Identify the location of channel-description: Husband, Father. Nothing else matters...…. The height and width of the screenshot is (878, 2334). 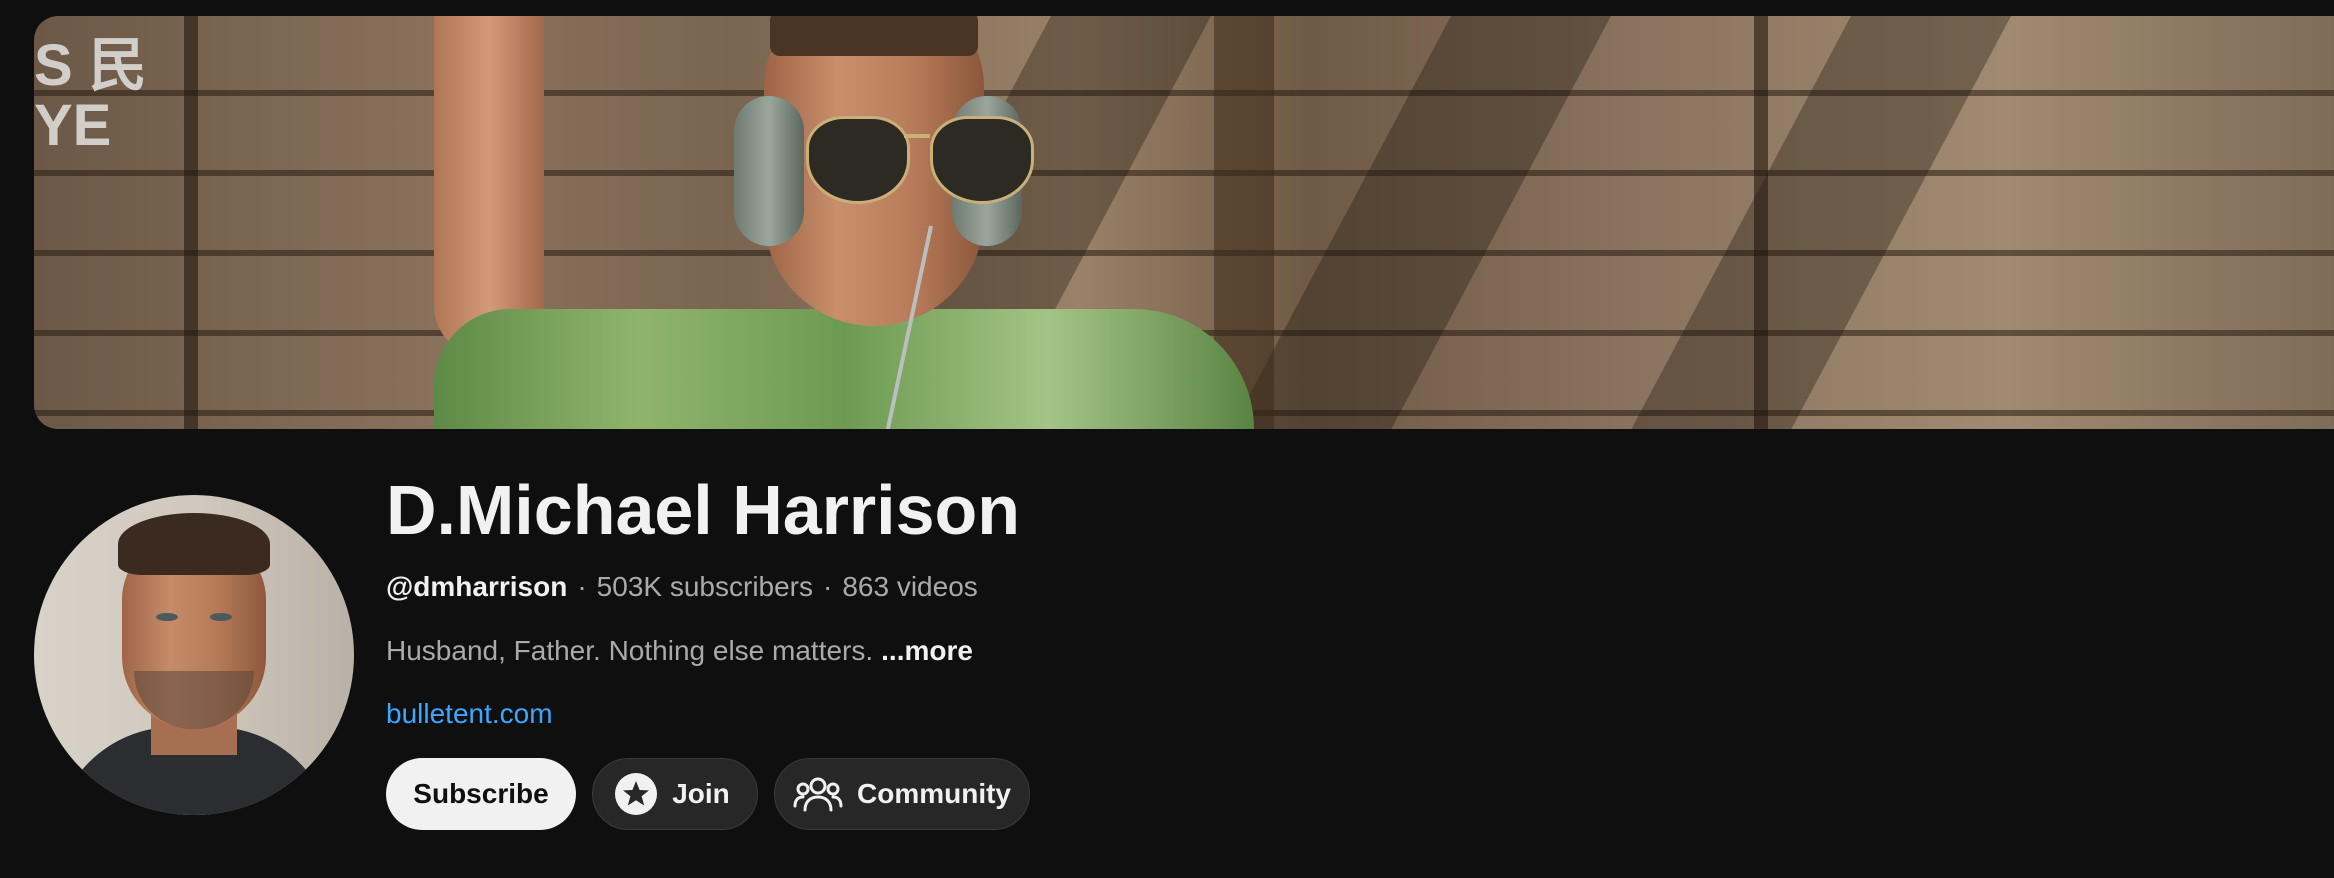
(679, 651).